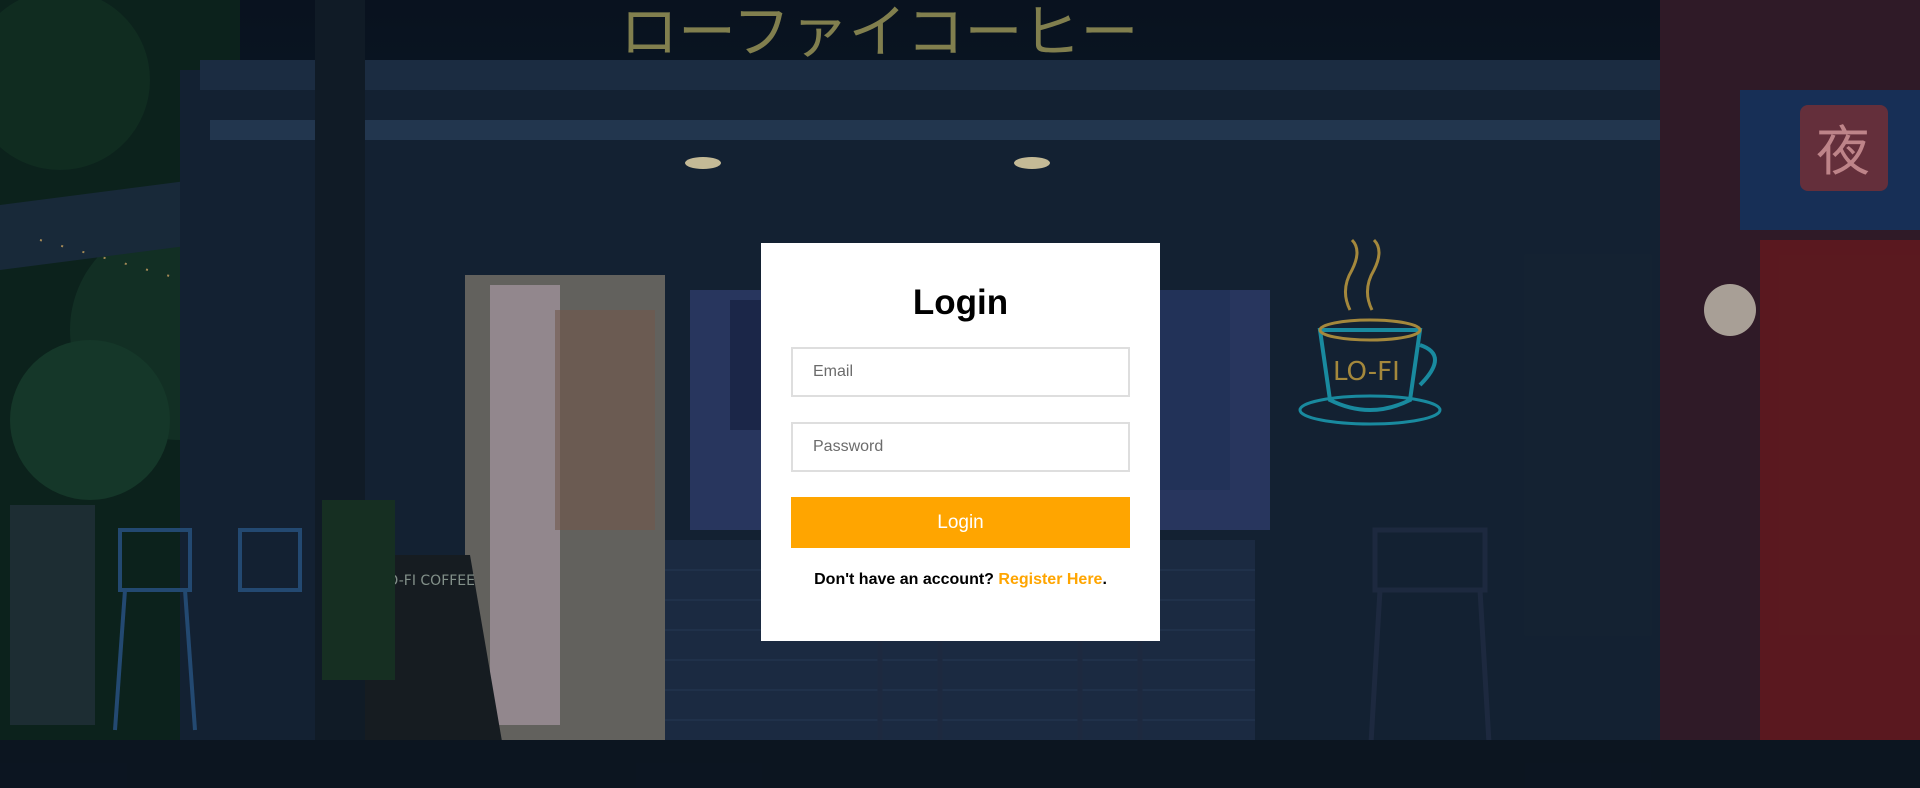 The width and height of the screenshot is (1920, 788). Describe the element at coordinates (1050, 579) in the screenshot. I see `register-link: Register Here` at that location.